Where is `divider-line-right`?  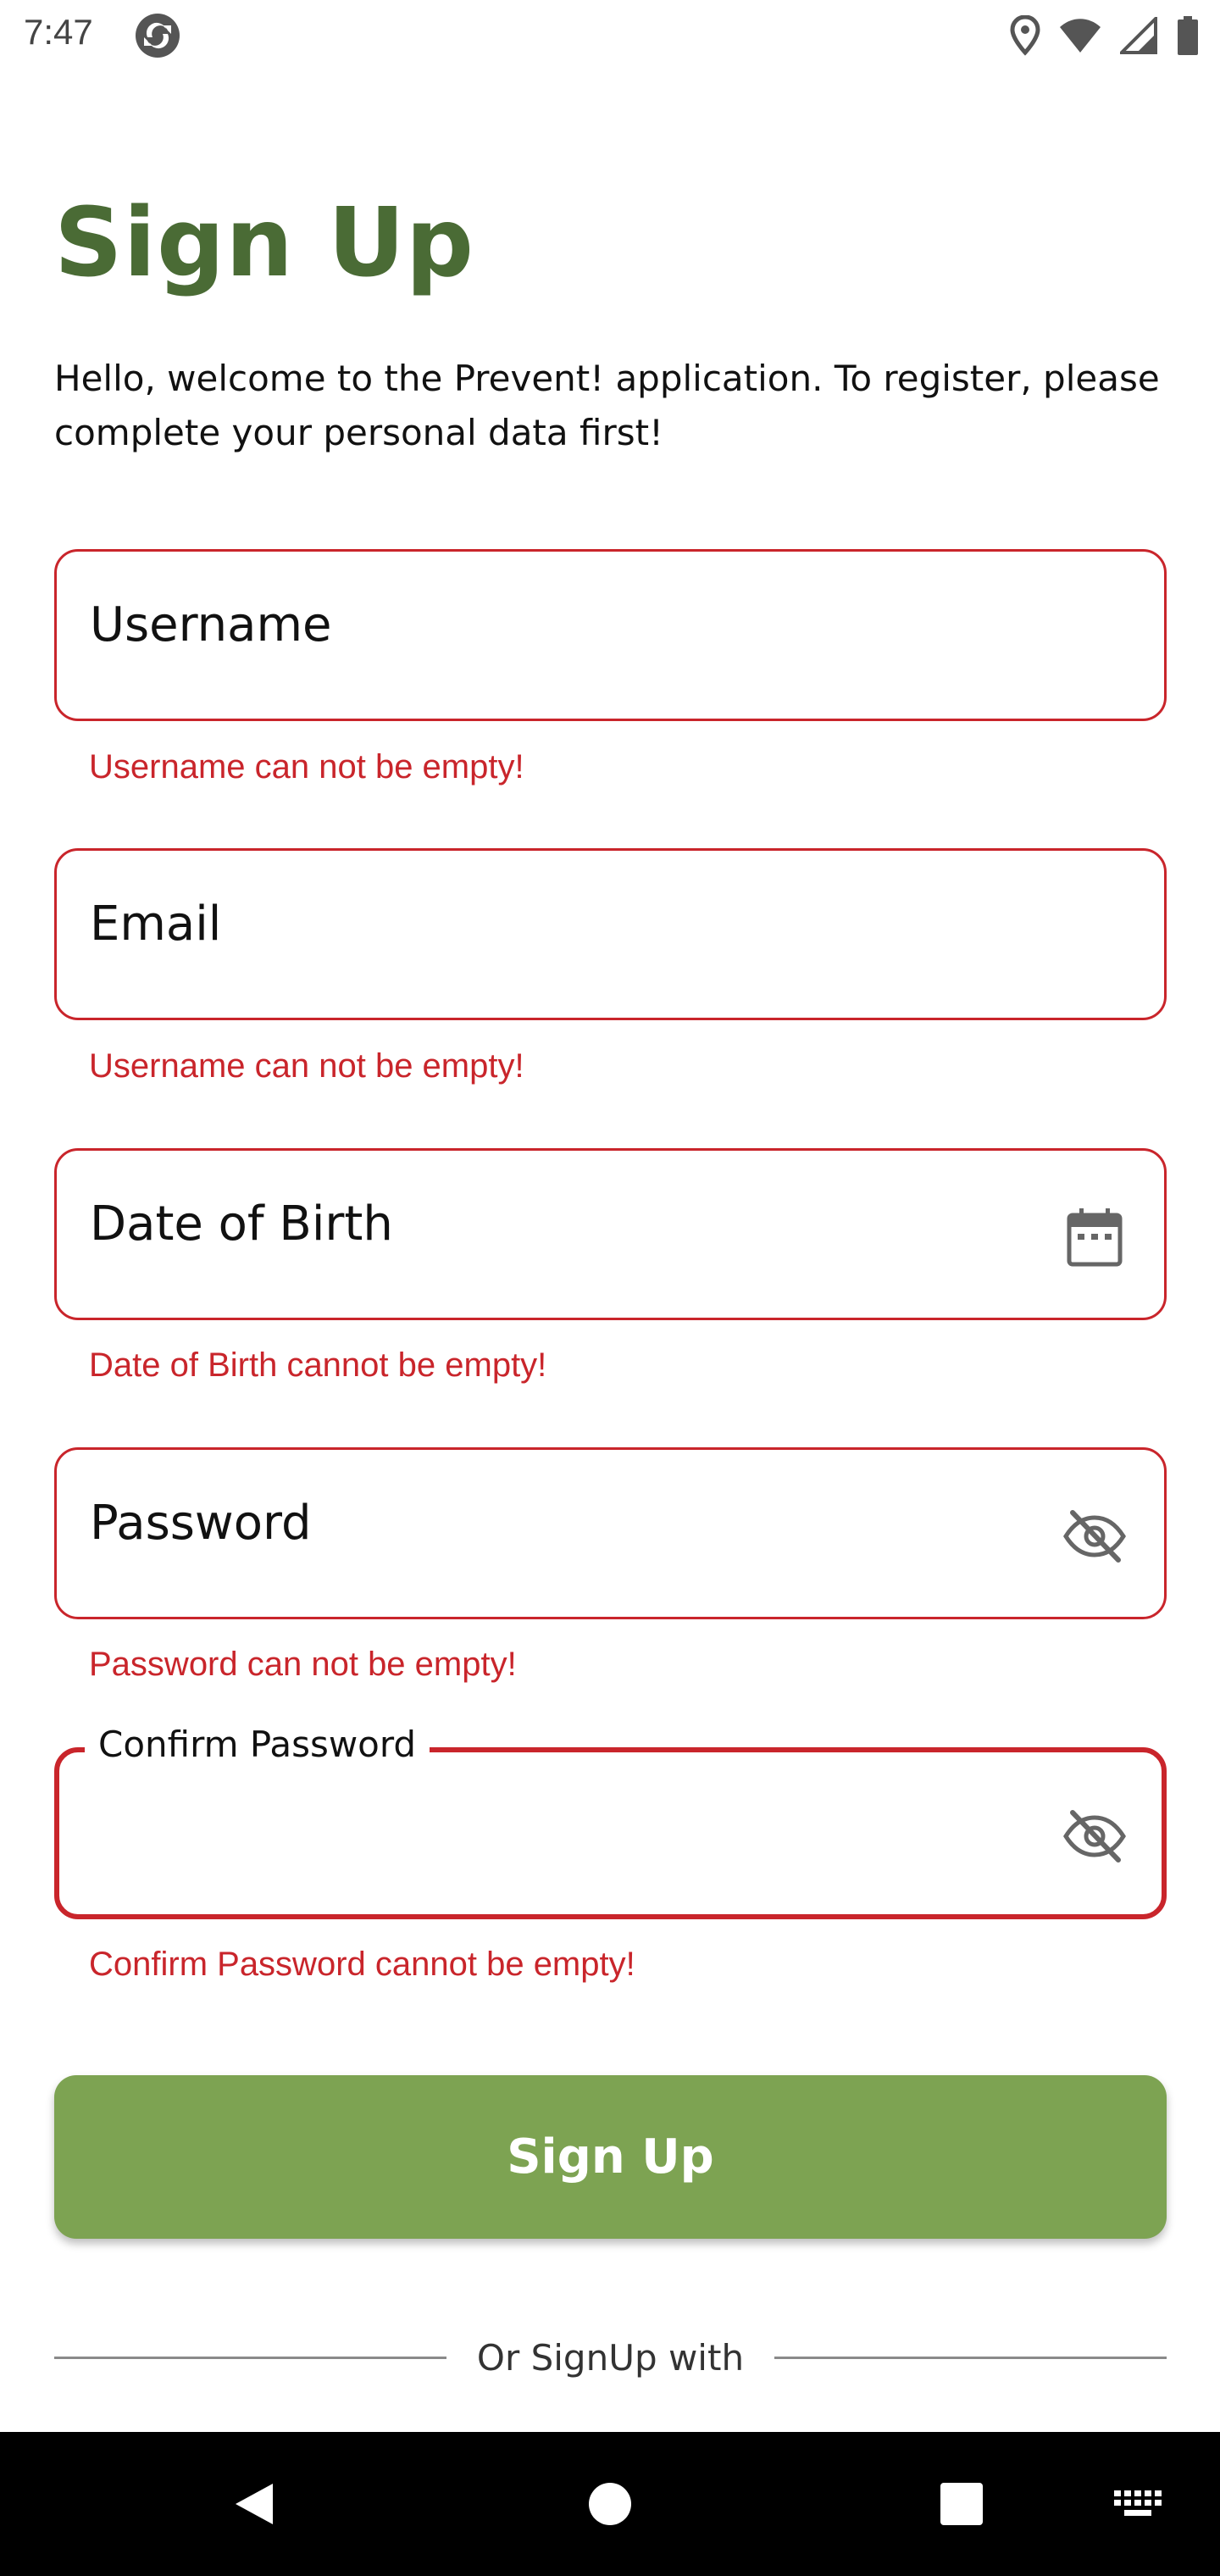
divider-line-right is located at coordinates (970, 2357).